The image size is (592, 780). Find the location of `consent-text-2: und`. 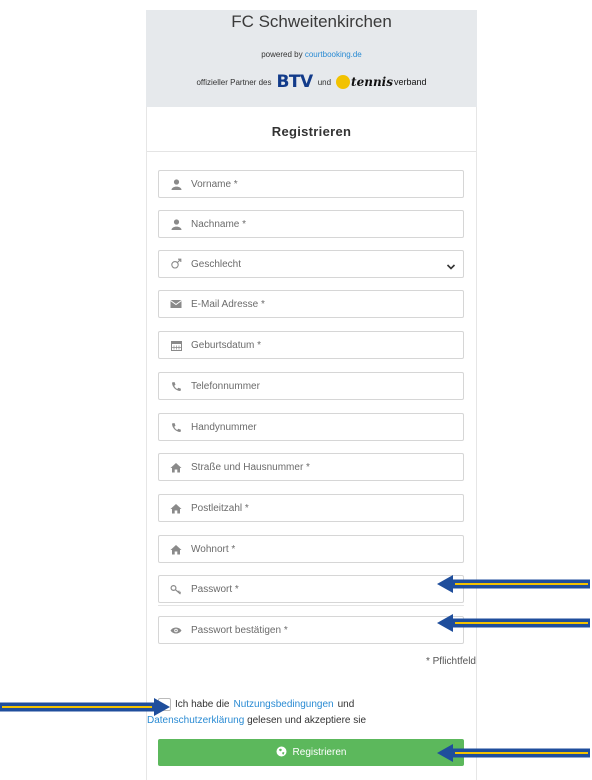

consent-text-2: und is located at coordinates (346, 704).